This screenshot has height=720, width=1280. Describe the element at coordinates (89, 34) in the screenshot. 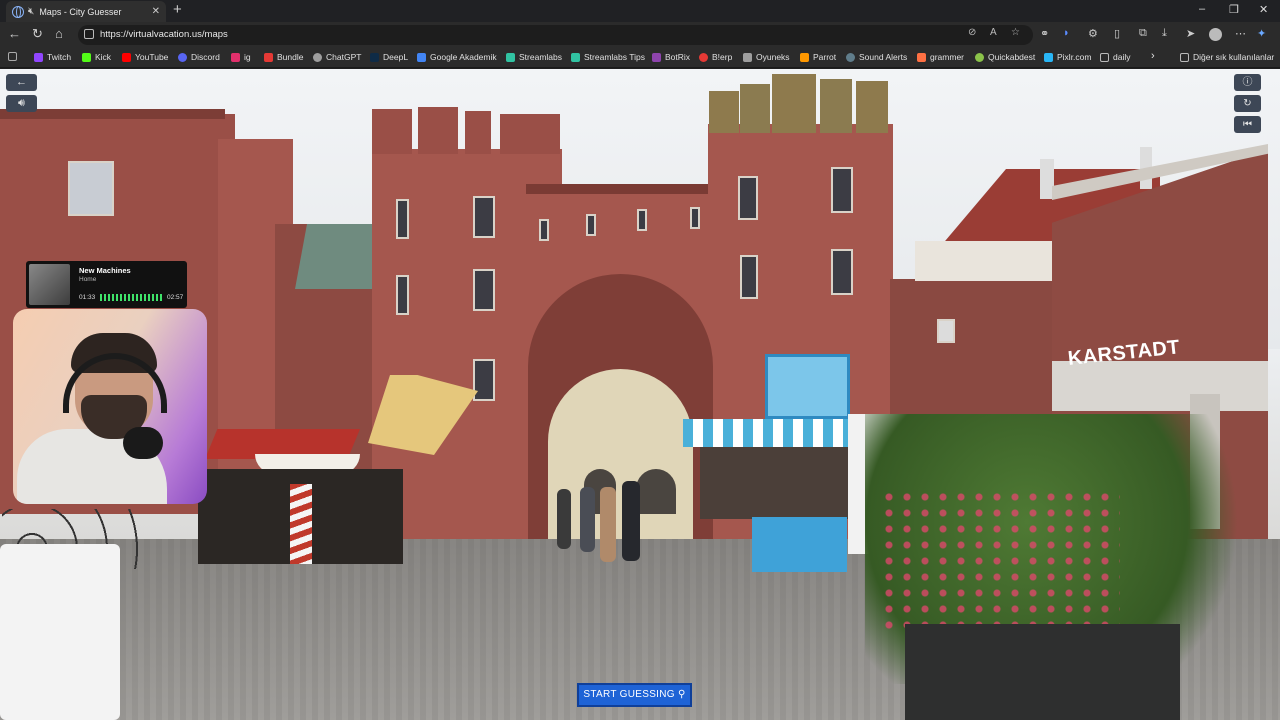

I see `site-info-icon` at that location.